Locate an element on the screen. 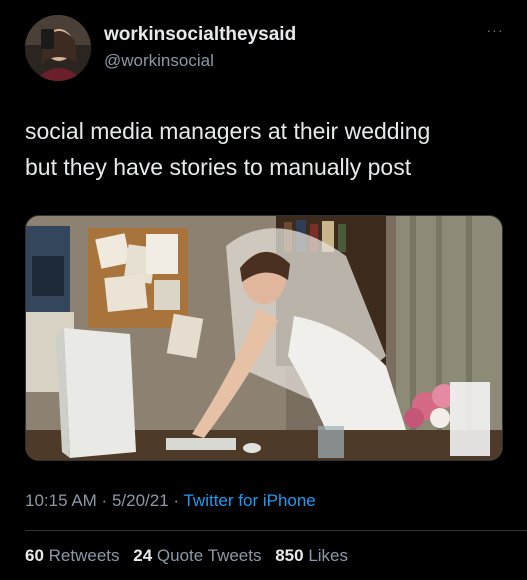 This screenshot has width=527, height=580. divider is located at coordinates (276, 530).